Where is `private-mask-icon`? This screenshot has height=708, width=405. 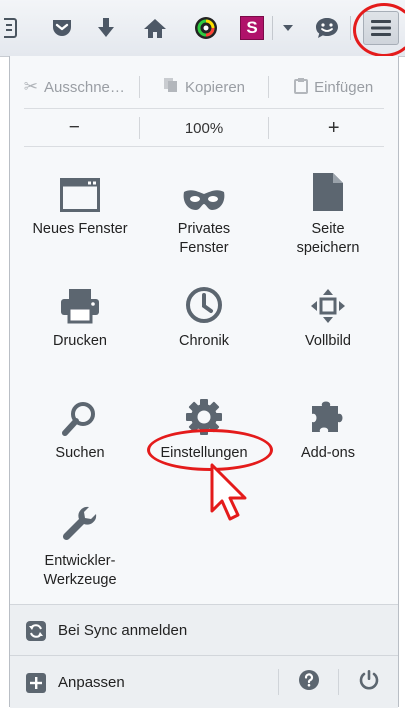
private-mask-icon is located at coordinates (204, 188).